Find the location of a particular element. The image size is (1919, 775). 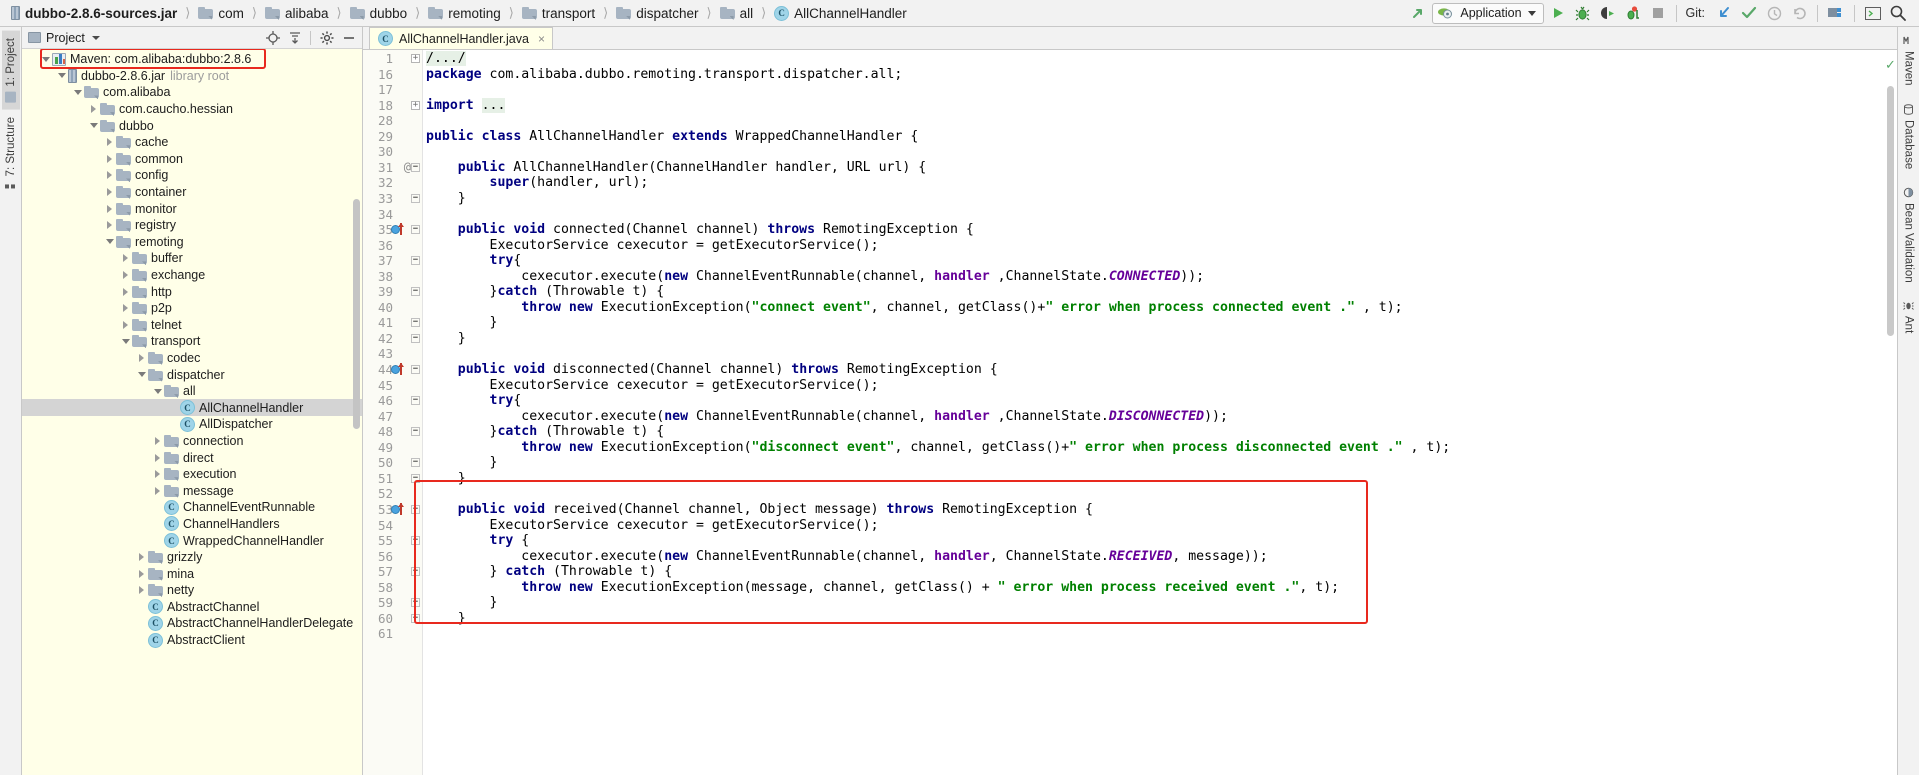

terminal-icon is located at coordinates (1873, 13).